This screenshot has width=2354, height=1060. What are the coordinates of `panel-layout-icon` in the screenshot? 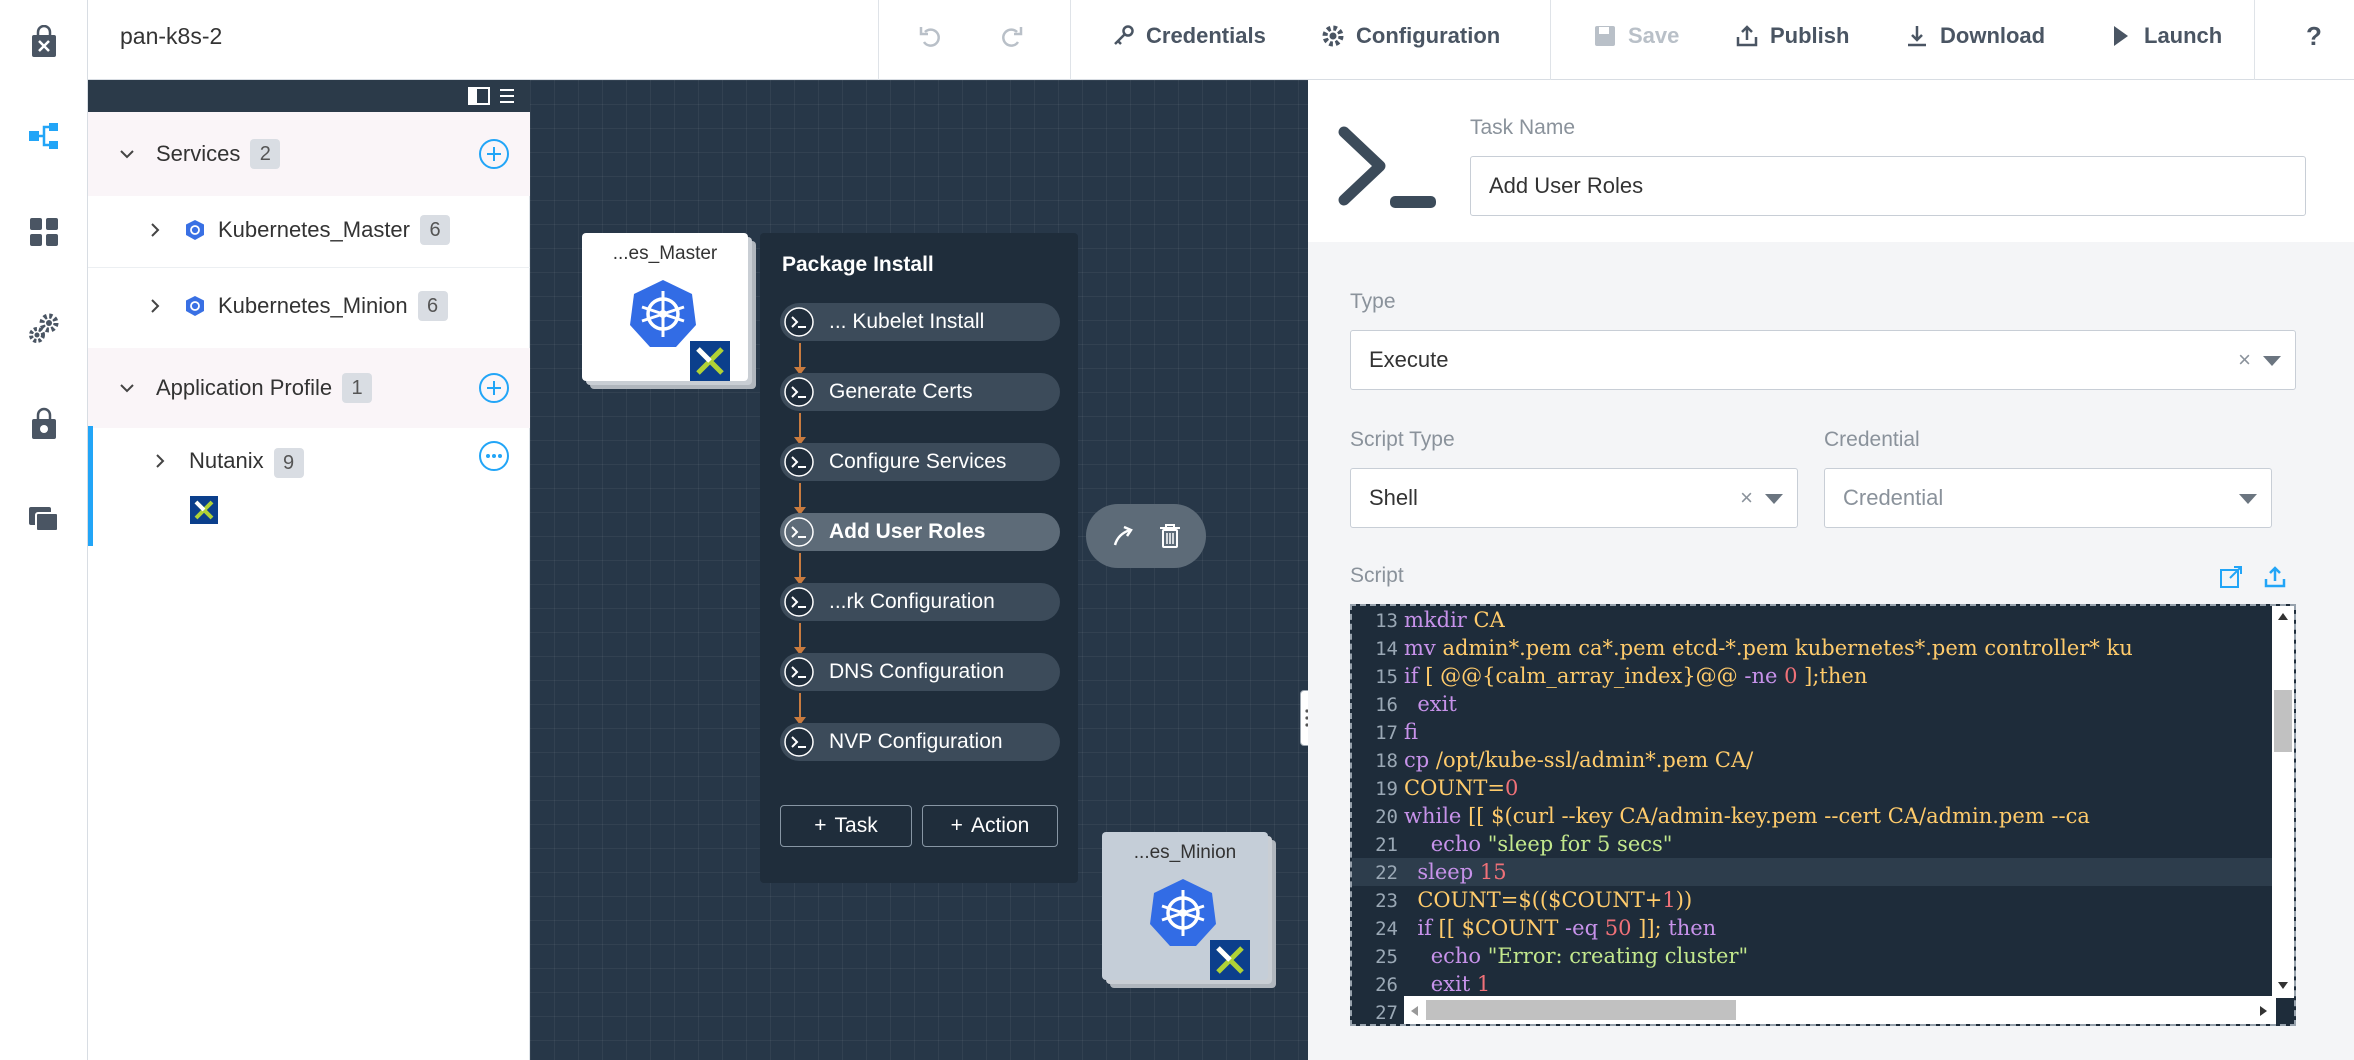 It's located at (479, 96).